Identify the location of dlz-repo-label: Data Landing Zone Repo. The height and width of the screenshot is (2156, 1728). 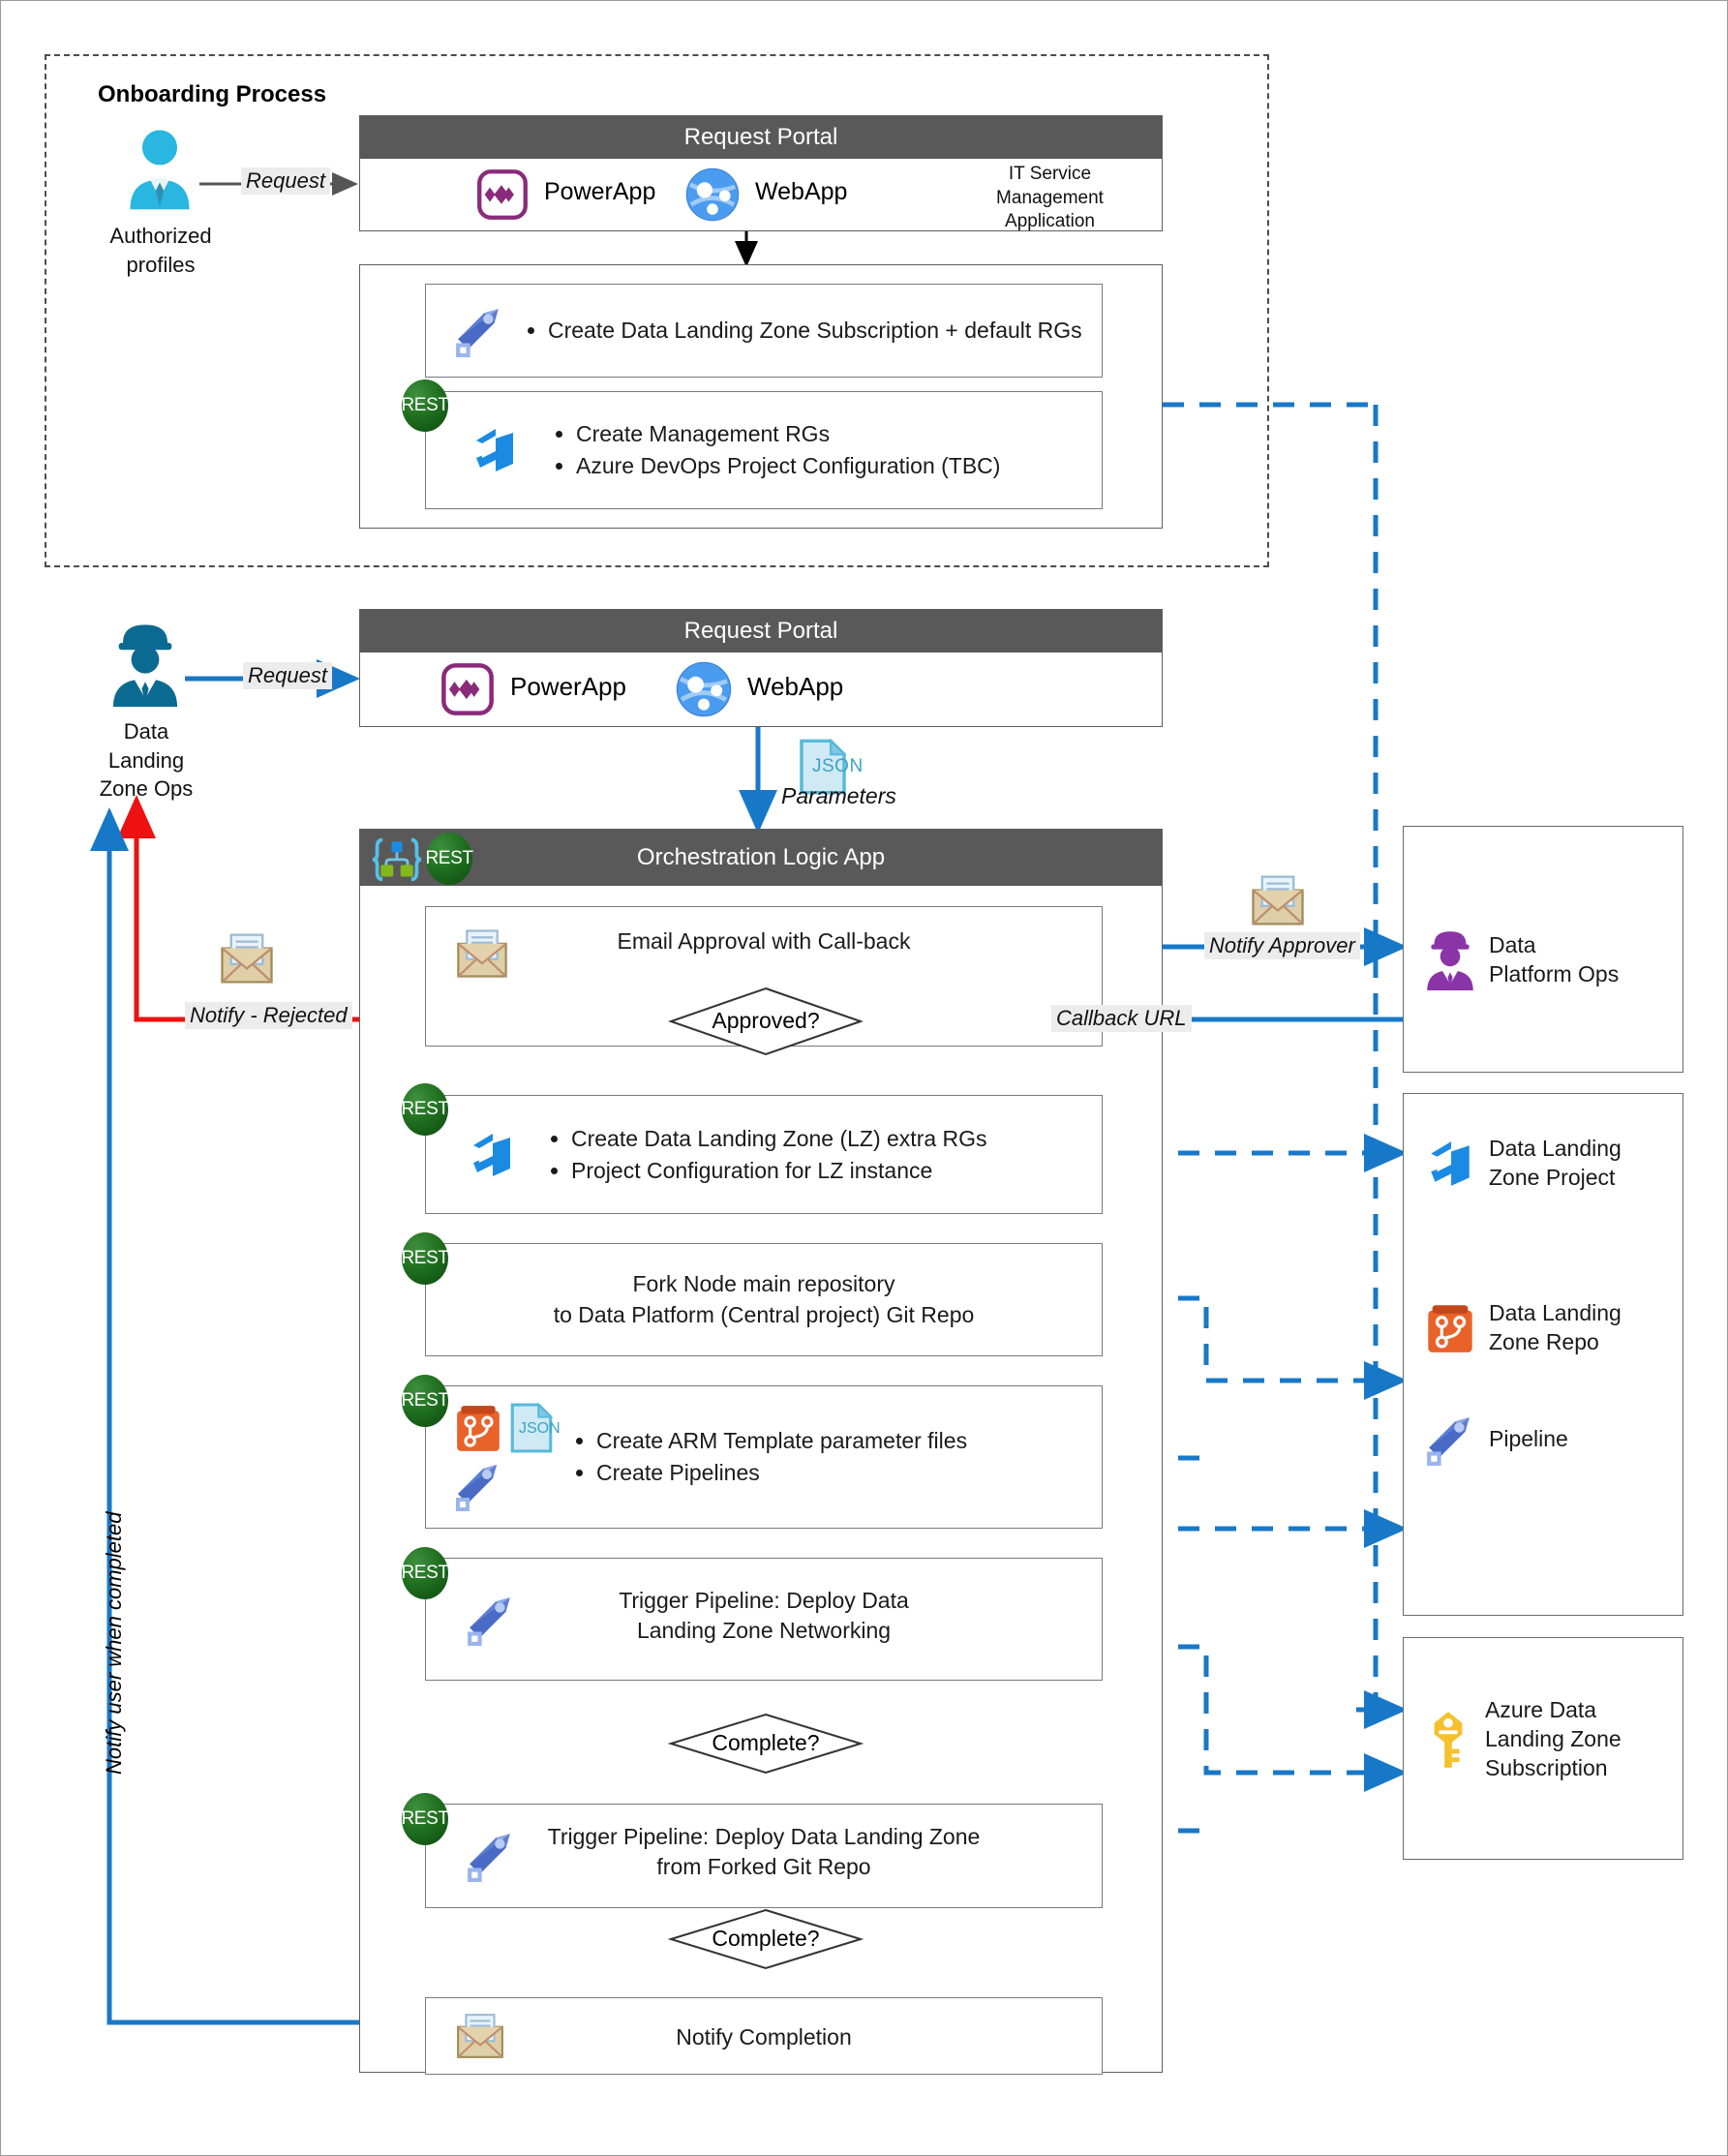
(1556, 1328).